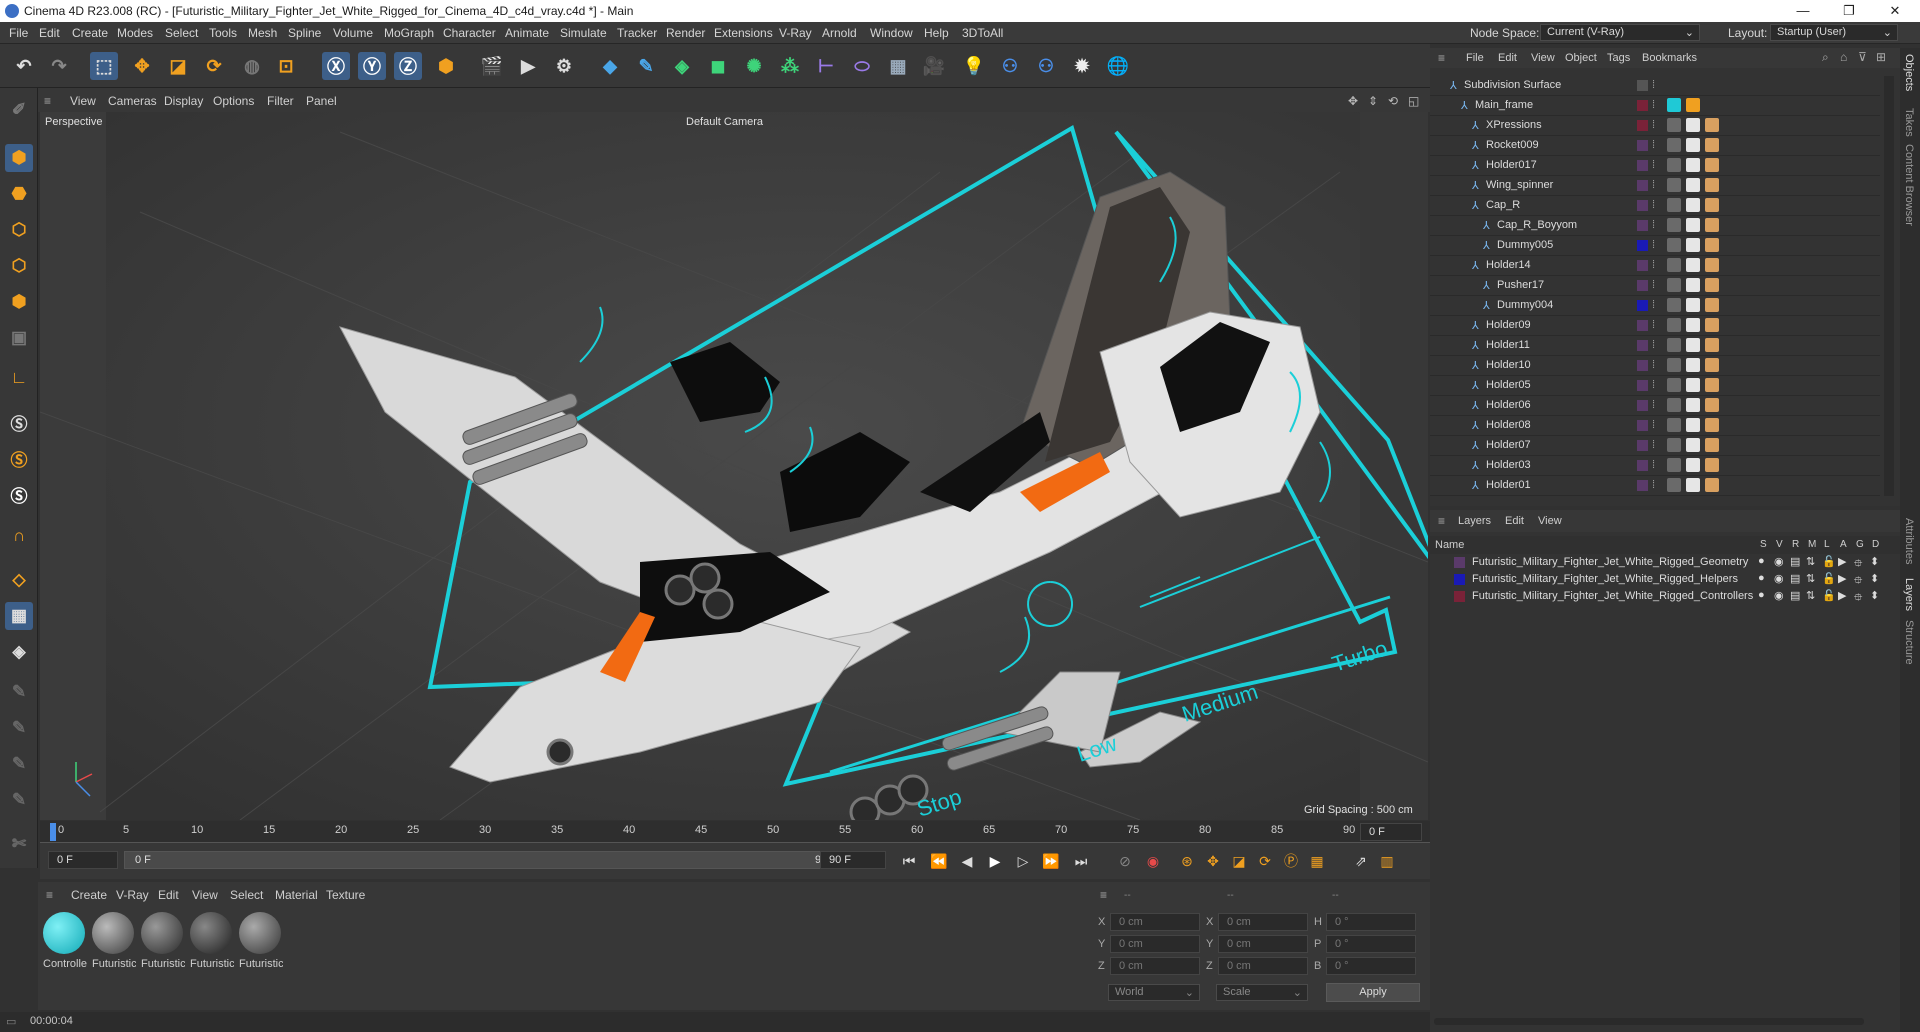  Describe the element at coordinates (934, 66) in the screenshot. I see `camera-icon: 🎥` at that location.